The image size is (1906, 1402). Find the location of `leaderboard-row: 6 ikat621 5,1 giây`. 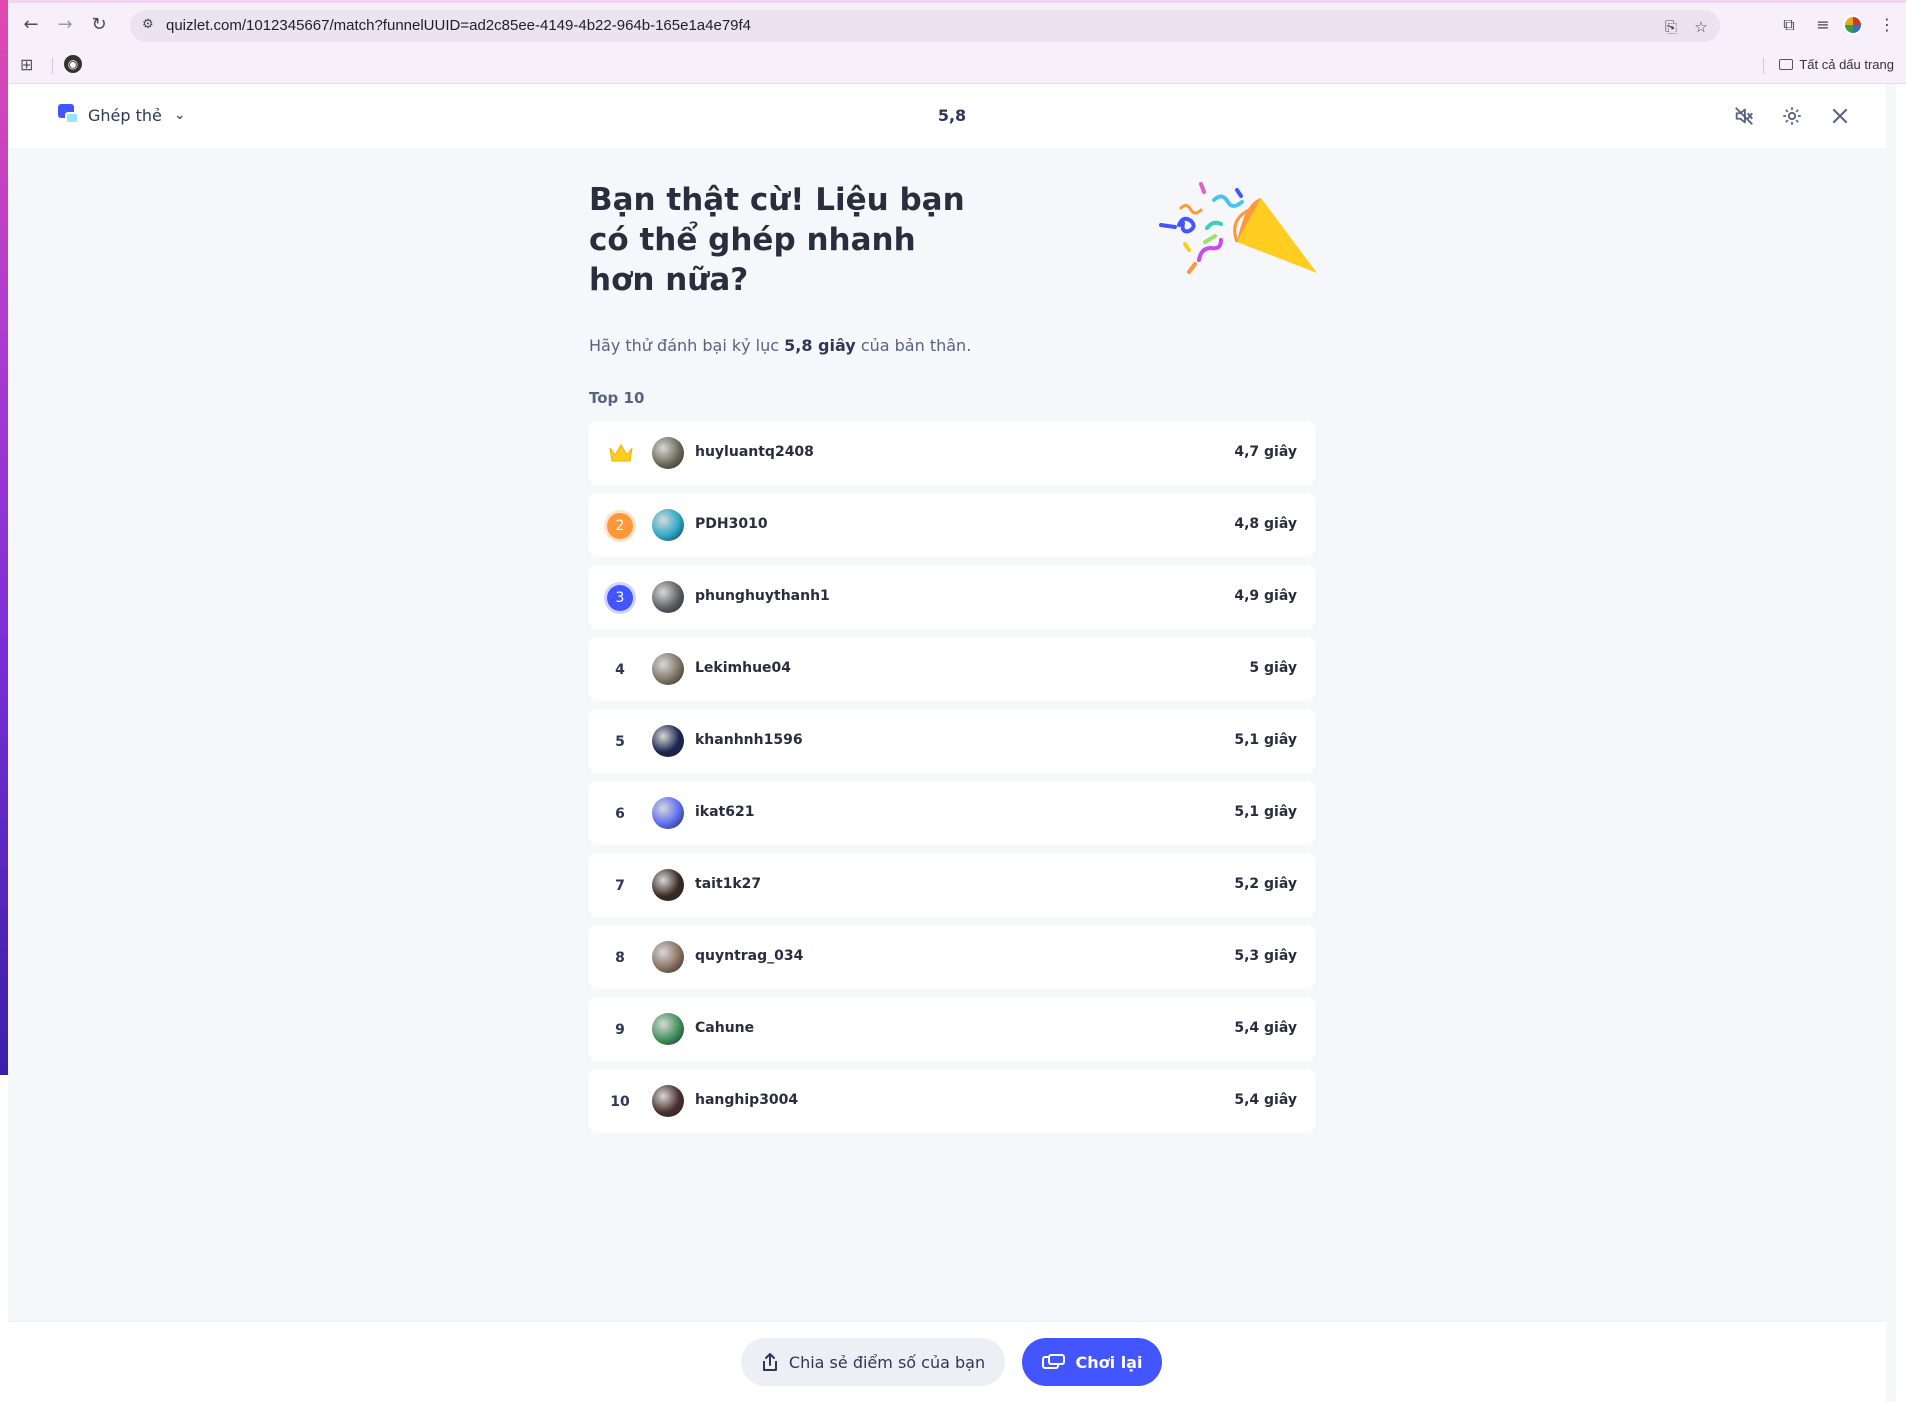

leaderboard-row: 6 ikat621 5,1 giây is located at coordinates (952, 813).